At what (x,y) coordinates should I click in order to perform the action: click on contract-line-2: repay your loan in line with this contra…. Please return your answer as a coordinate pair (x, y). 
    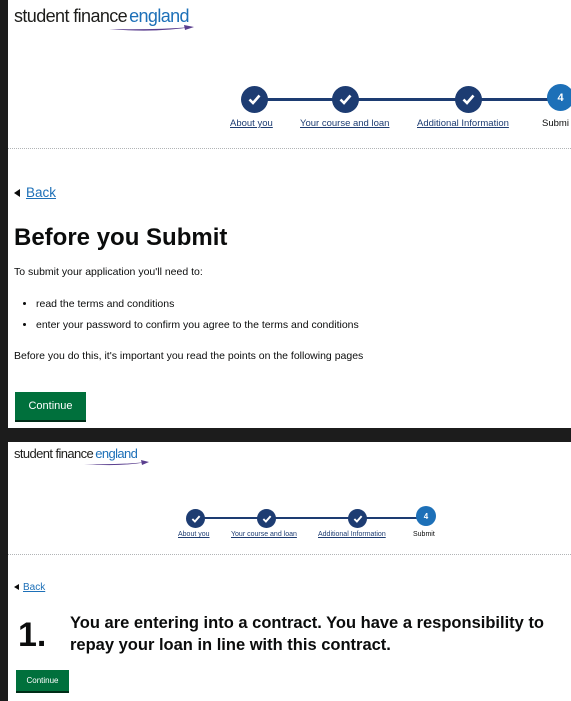
    Looking at the image, I should click on (230, 645).